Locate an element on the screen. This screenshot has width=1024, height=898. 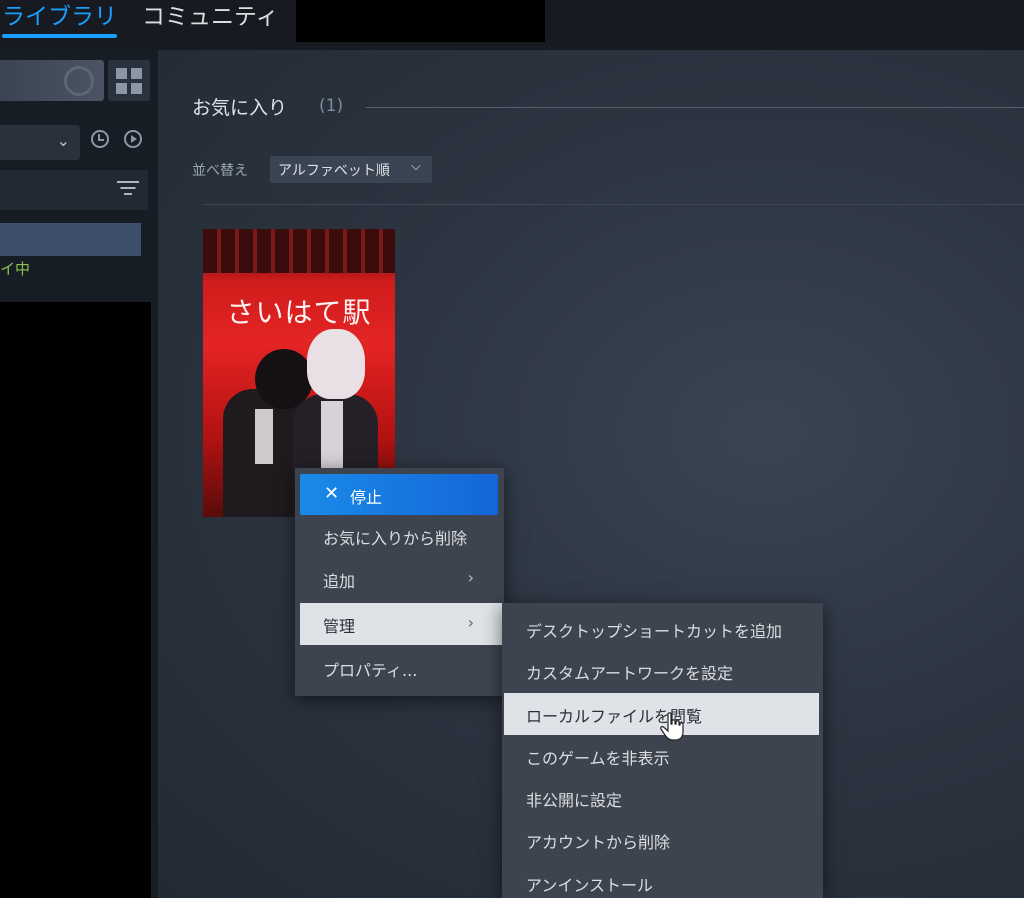
stop-button: ✕ 停止 is located at coordinates (399, 494).